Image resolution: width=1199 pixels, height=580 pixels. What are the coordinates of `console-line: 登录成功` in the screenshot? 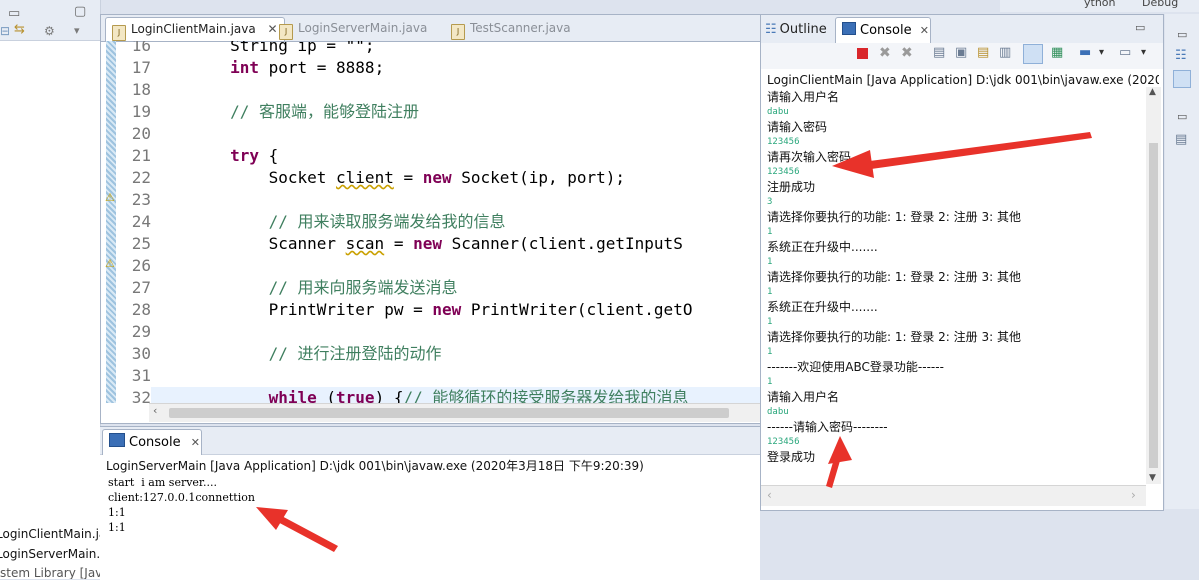 It's located at (791, 457).